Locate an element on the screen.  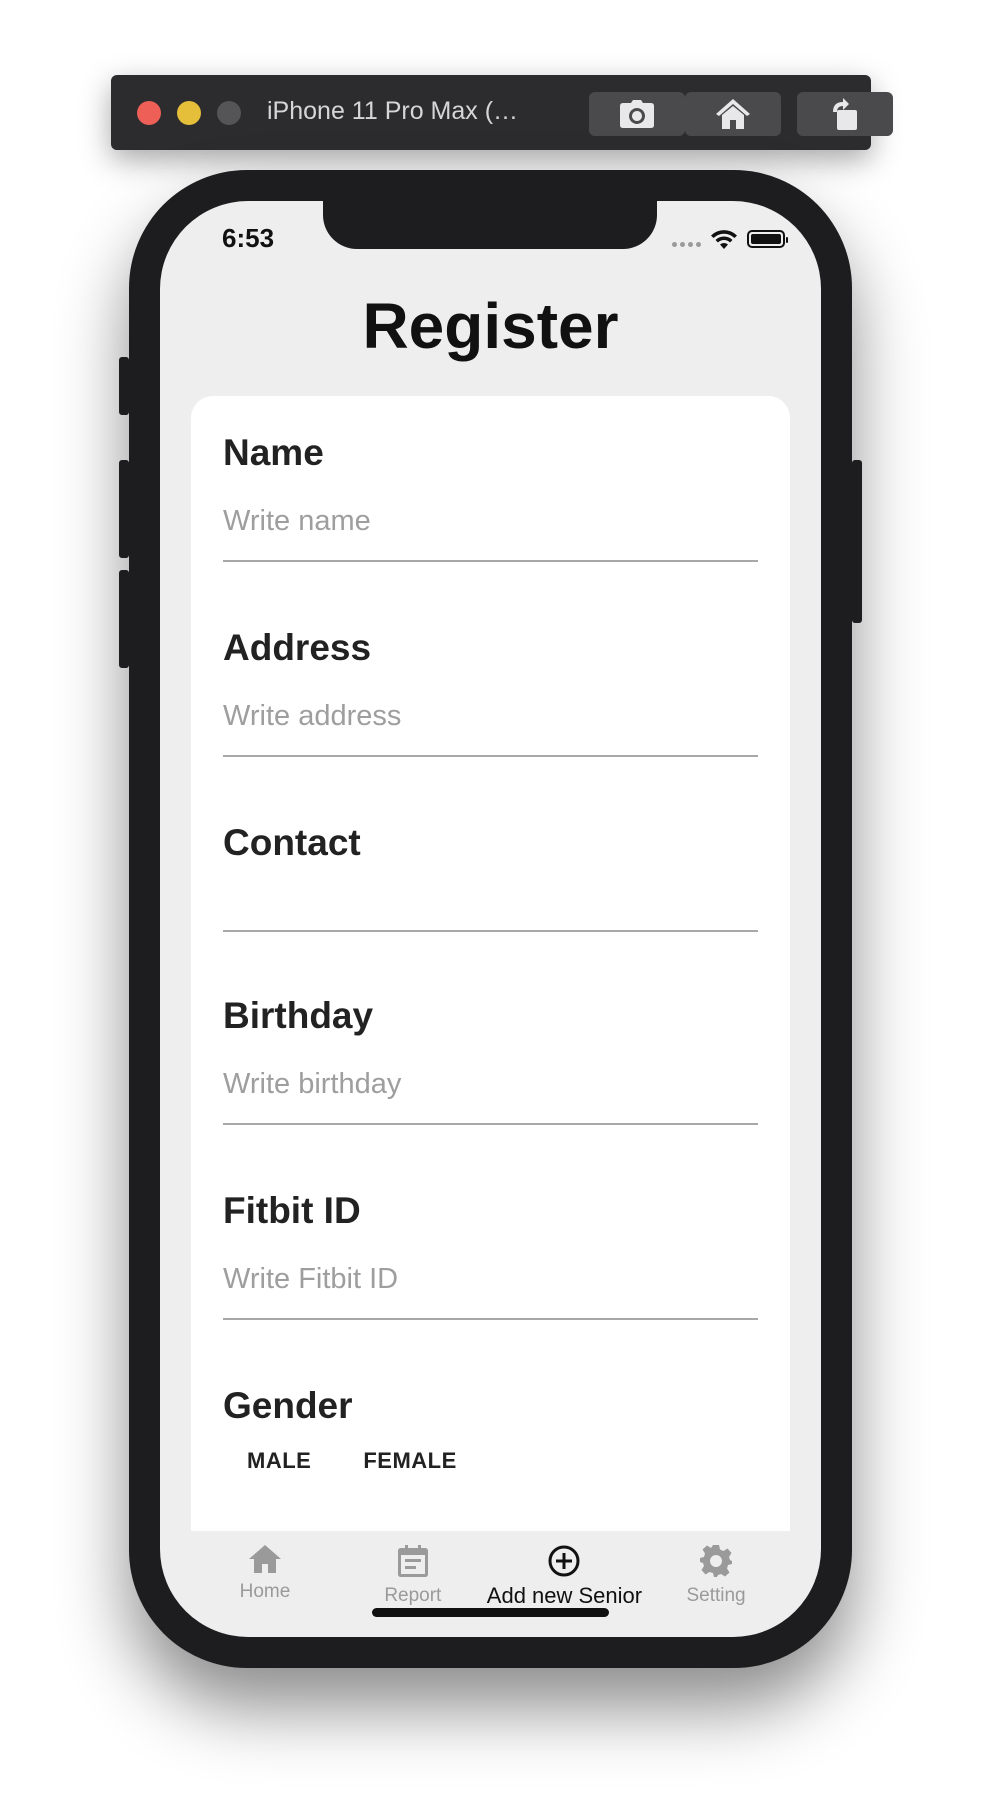
bottom-tab-bar: Home Report Add new Senior Setting is located at coordinates (490, 1584).